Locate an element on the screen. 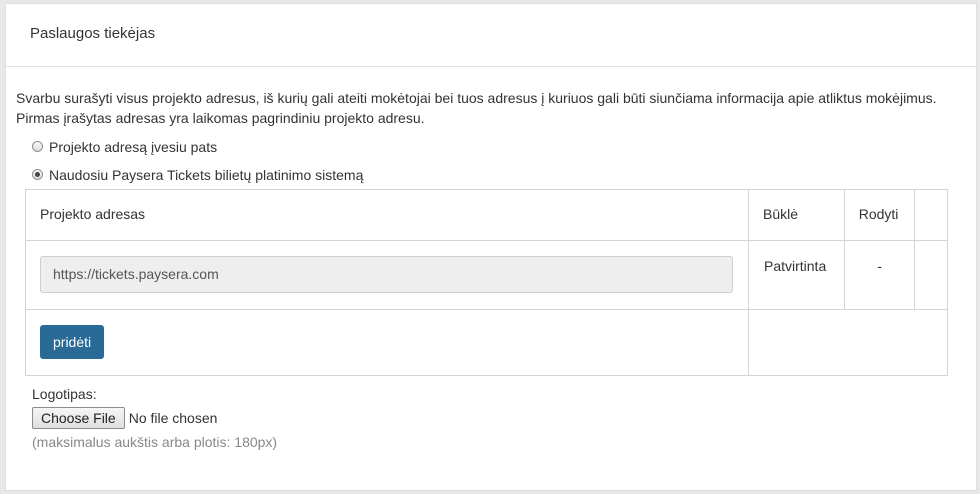 Image resolution: width=980 pixels, height=494 pixels. no-file-chosen-text: No file chosen is located at coordinates (173, 418).